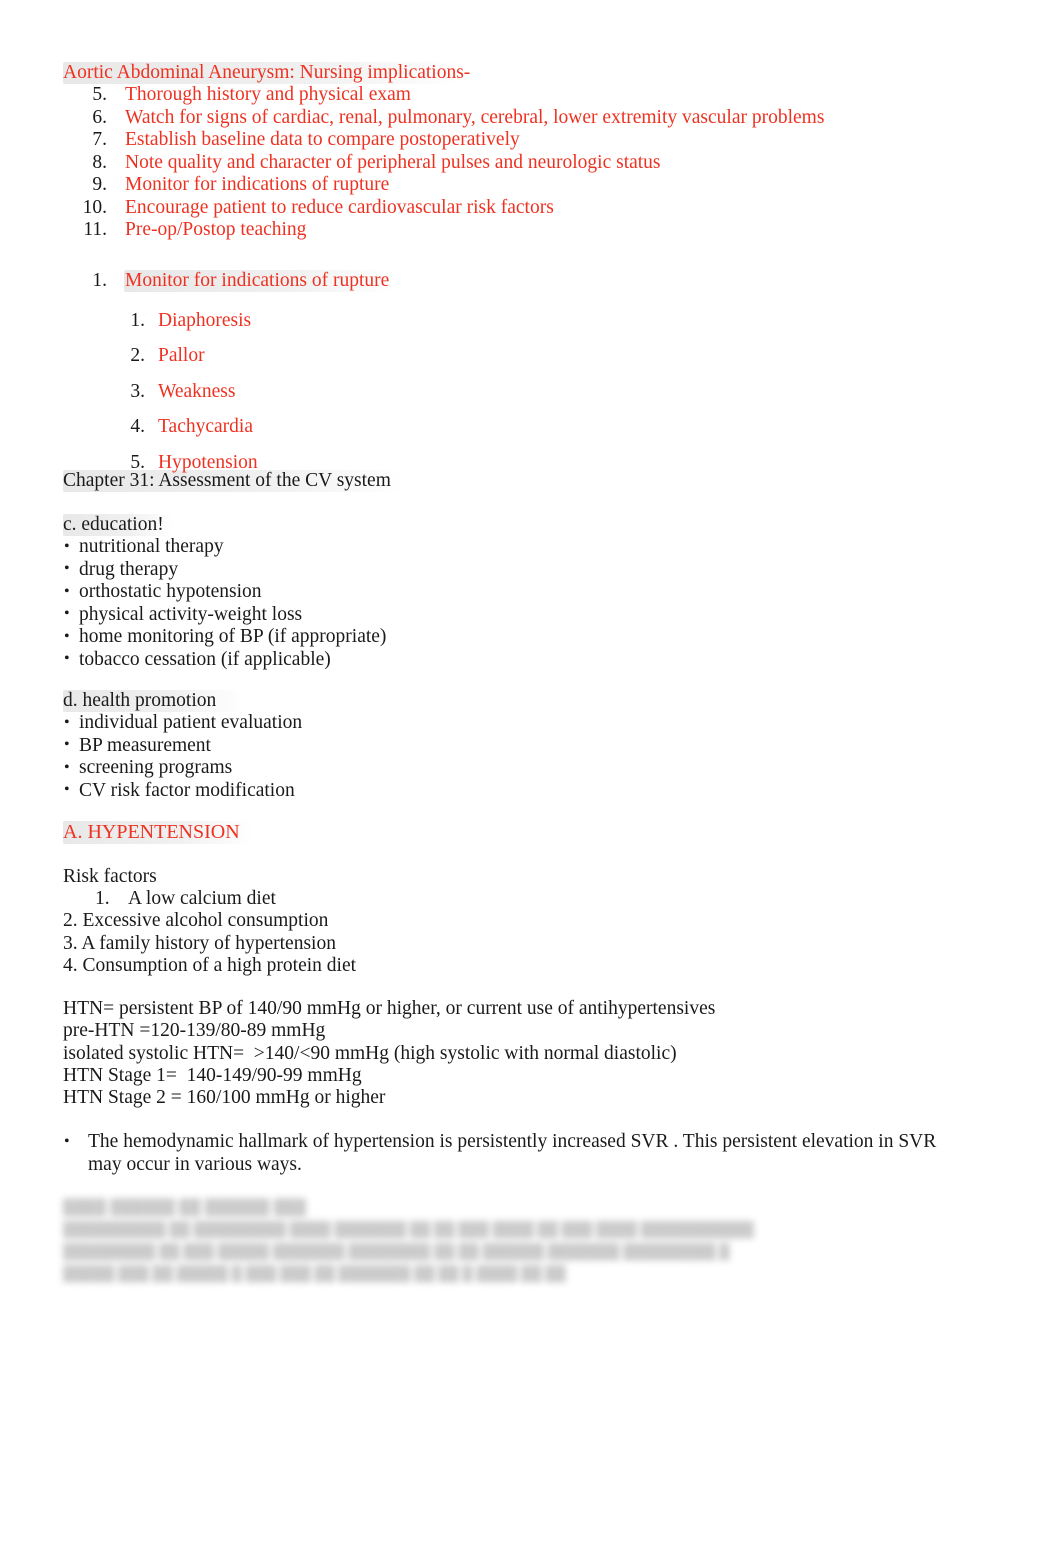 Image resolution: width=1062 pixels, height=1561 pixels. Describe the element at coordinates (181, 356) in the screenshot. I see `list-item-text: Pallor` at that location.